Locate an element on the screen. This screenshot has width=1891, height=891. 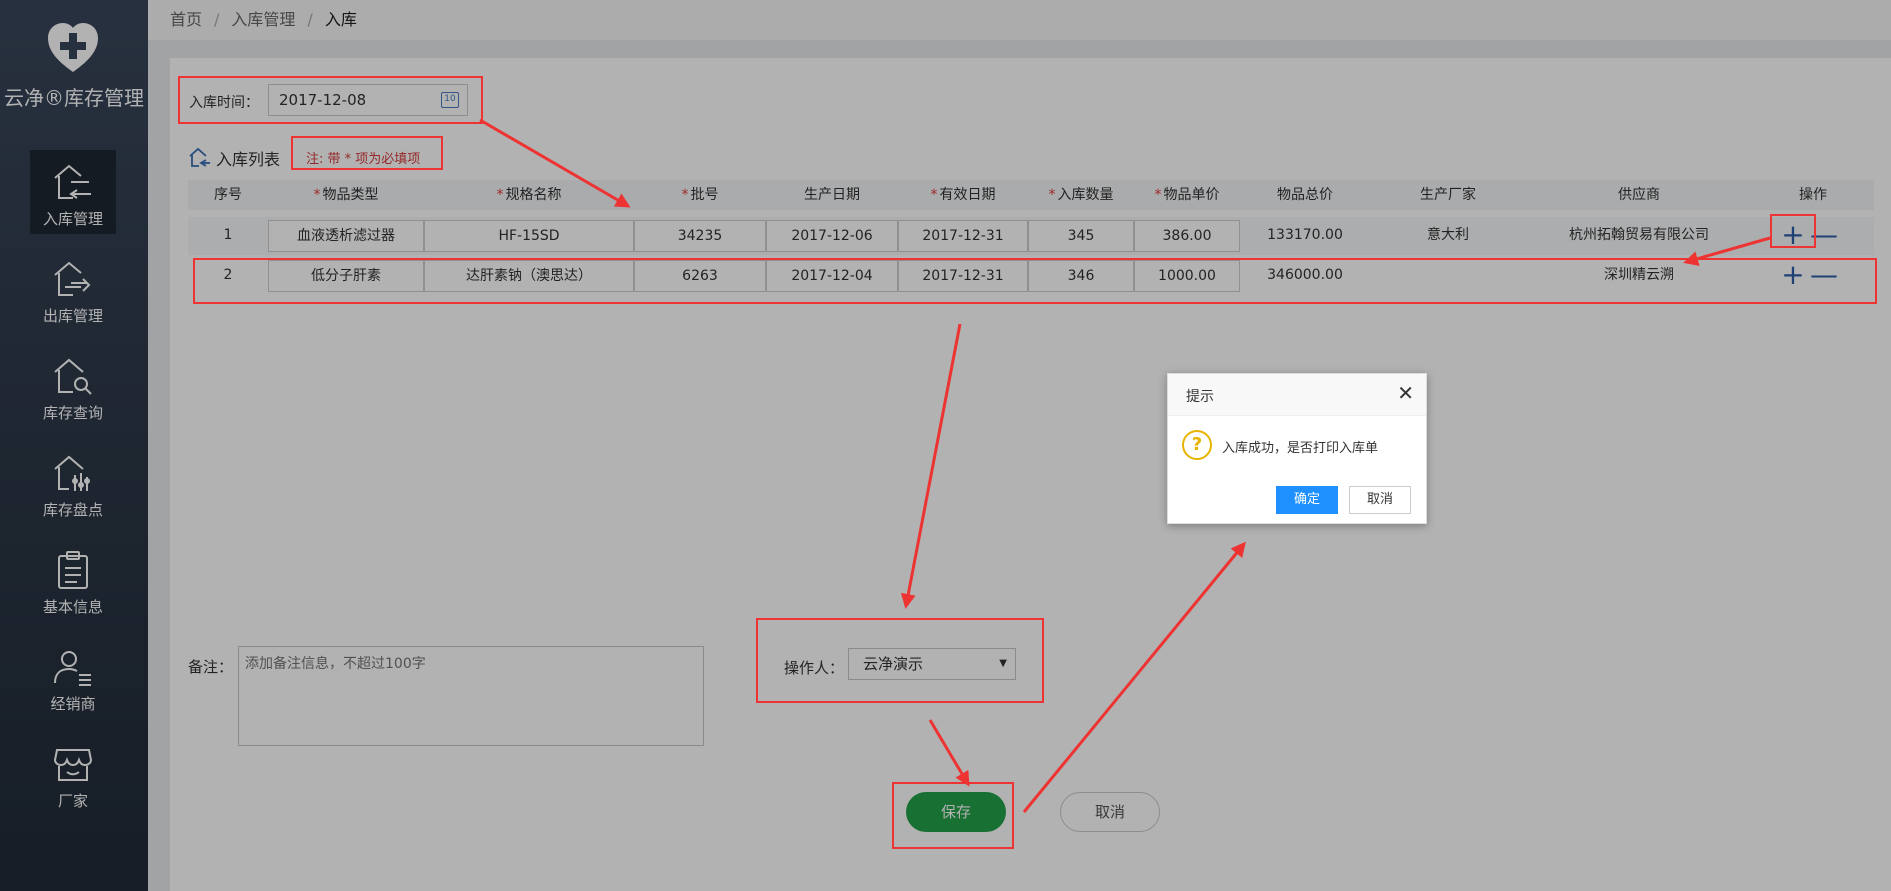
question-icon: ? is located at coordinates (1197, 445).